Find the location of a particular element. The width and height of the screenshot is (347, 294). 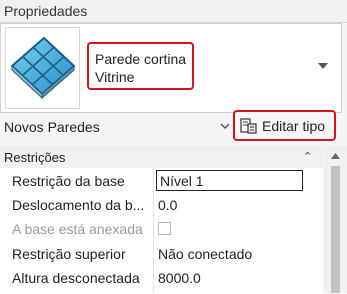

param-row-restricao-base: Restrição da base Nível 1 is located at coordinates (163, 181).